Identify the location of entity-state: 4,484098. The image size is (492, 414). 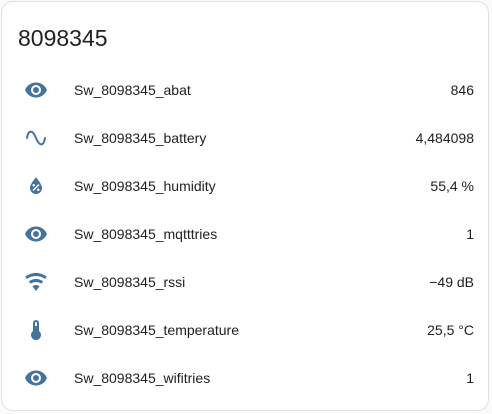
(444, 138).